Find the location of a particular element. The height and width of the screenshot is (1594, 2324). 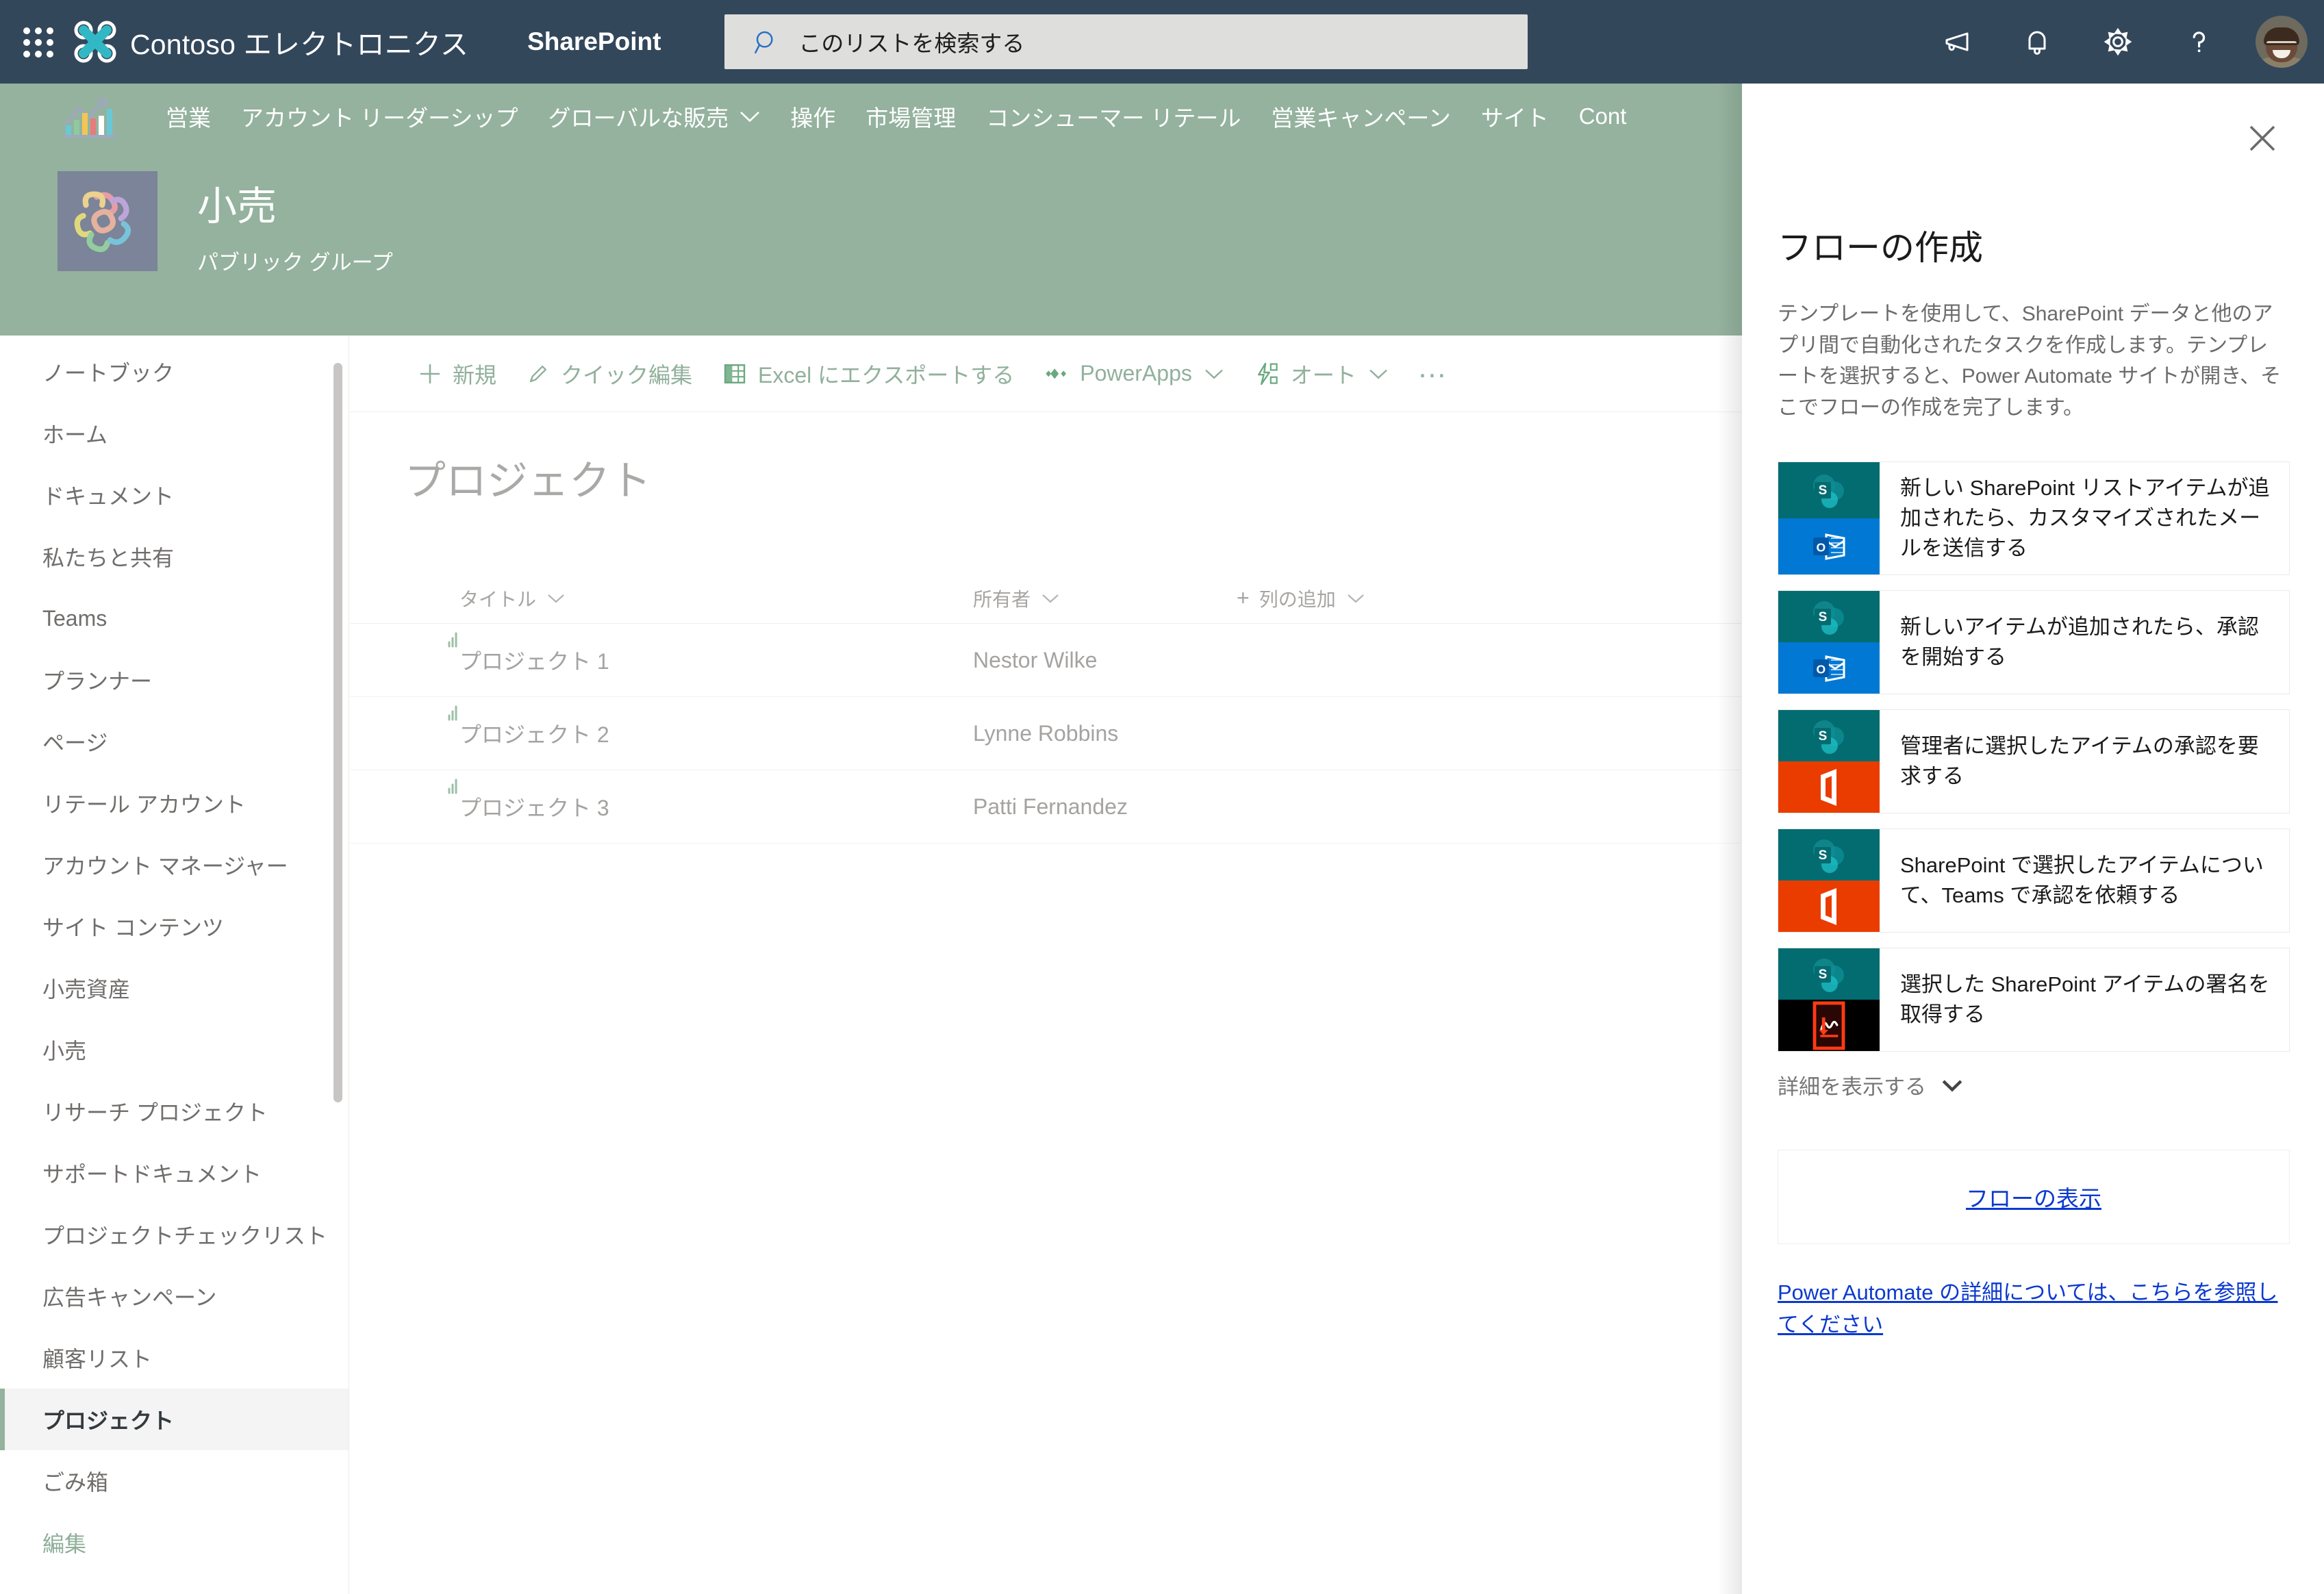

help-icon is located at coordinates (2198, 42).